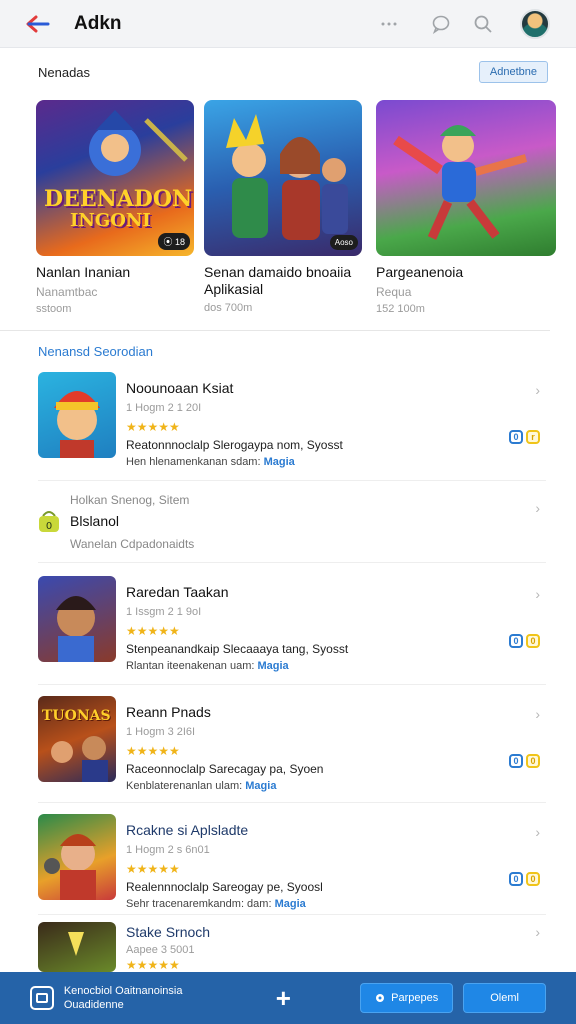 Image resolution: width=576 pixels, height=1024 pixels. I want to click on item-name: Blslanol, so click(95, 521).